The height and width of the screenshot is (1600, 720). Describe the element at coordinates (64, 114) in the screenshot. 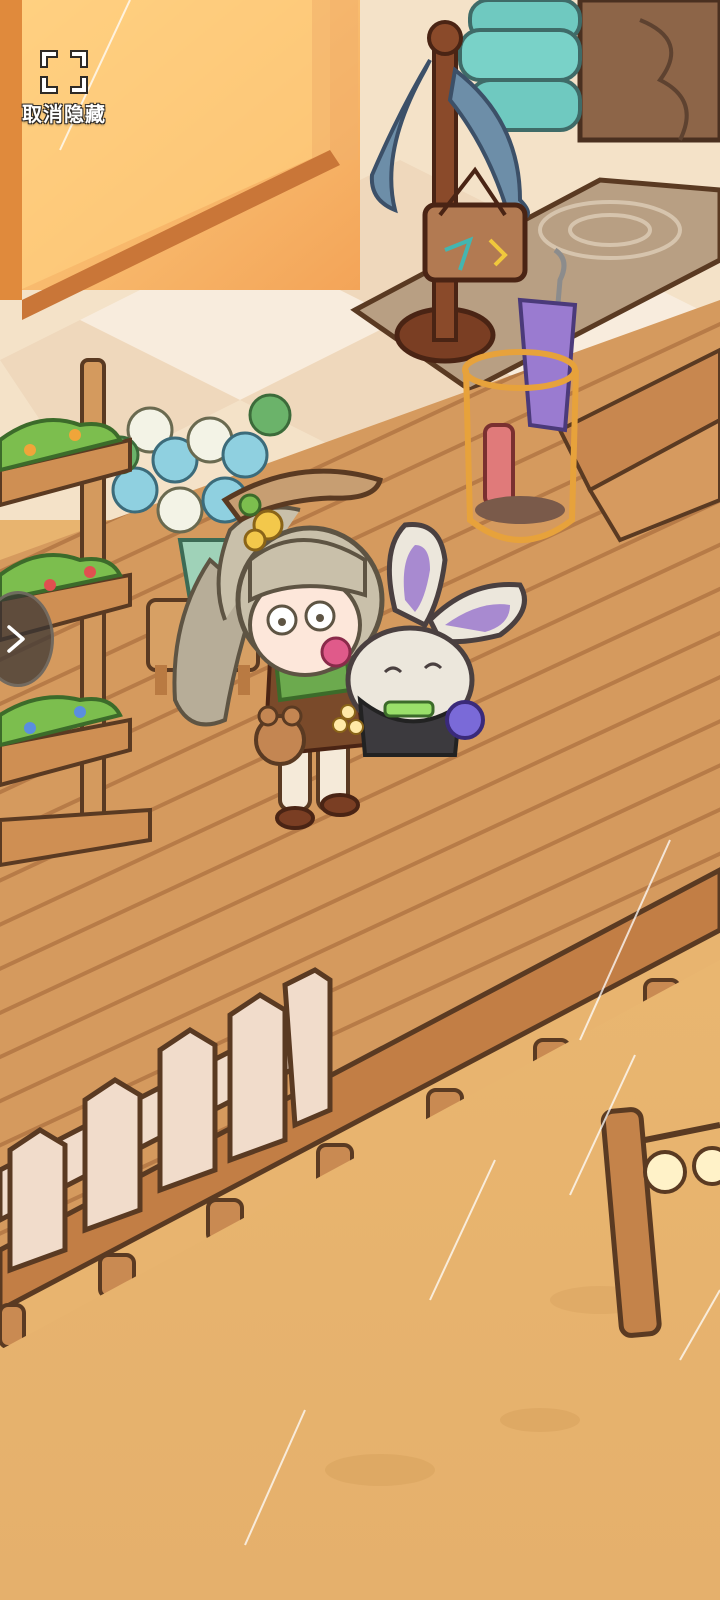

I see `cancel-hide-label: 取消隐藏` at that location.